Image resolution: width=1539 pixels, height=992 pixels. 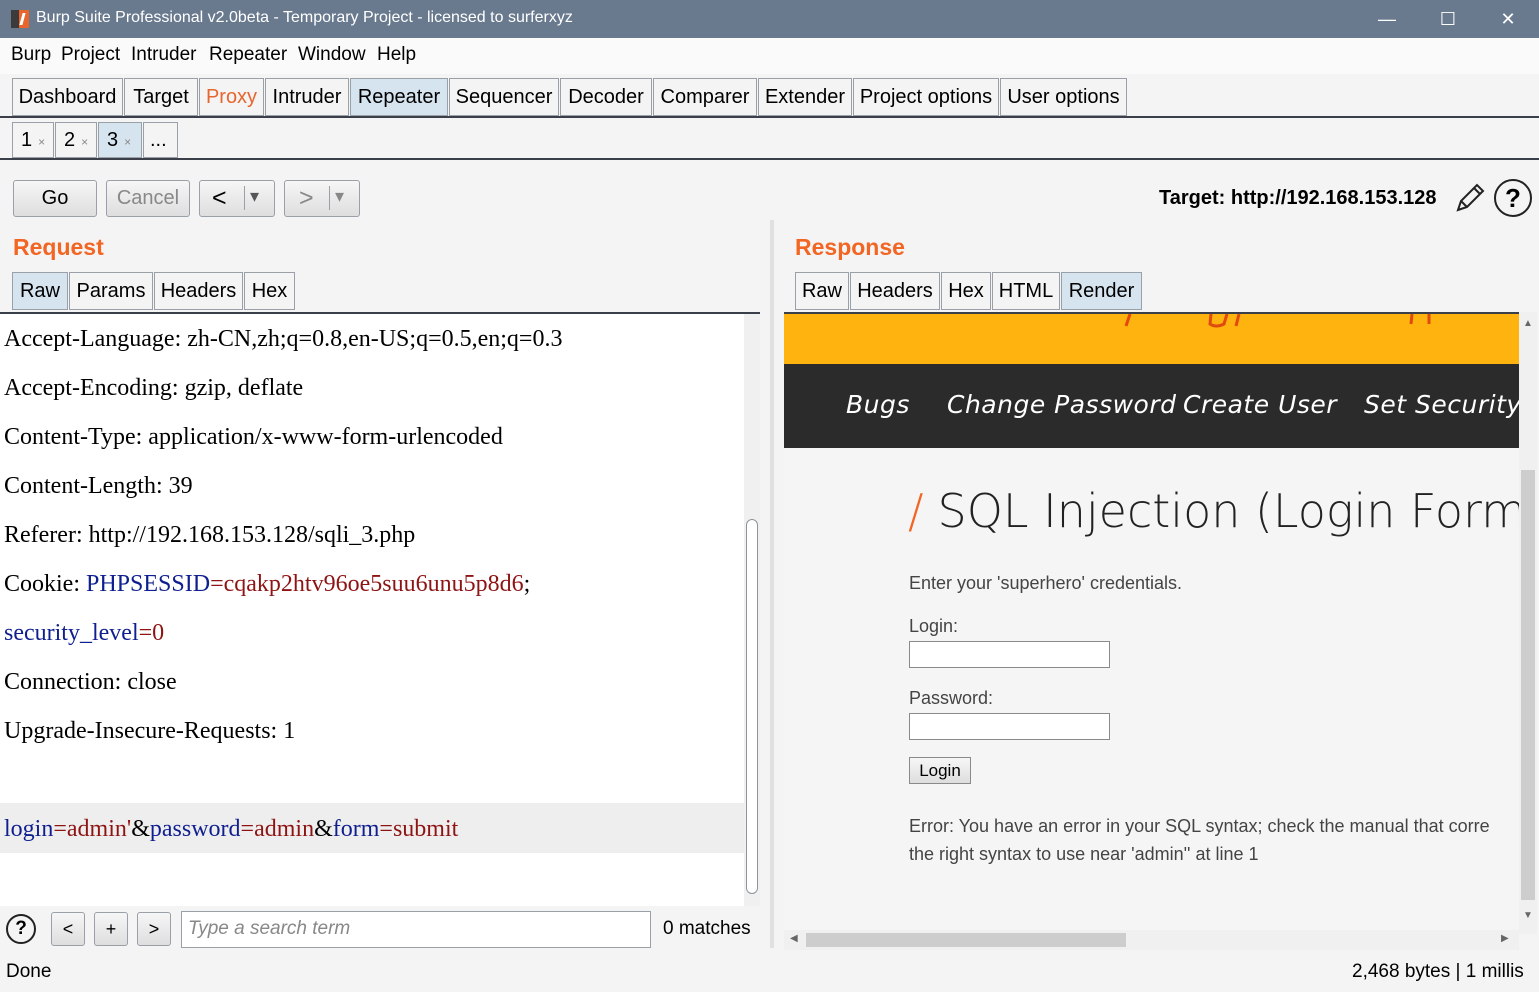 What do you see at coordinates (237, 198) in the screenshot?
I see `back-button: < ▾` at bounding box center [237, 198].